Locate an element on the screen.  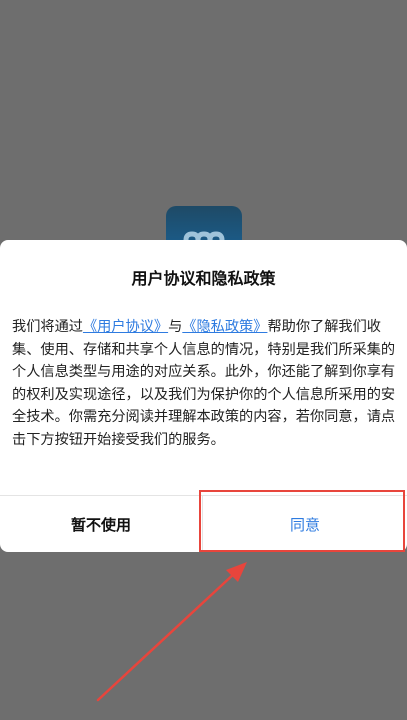
dialog-title: 用户协议和隐私政策 is located at coordinates (203, 278).